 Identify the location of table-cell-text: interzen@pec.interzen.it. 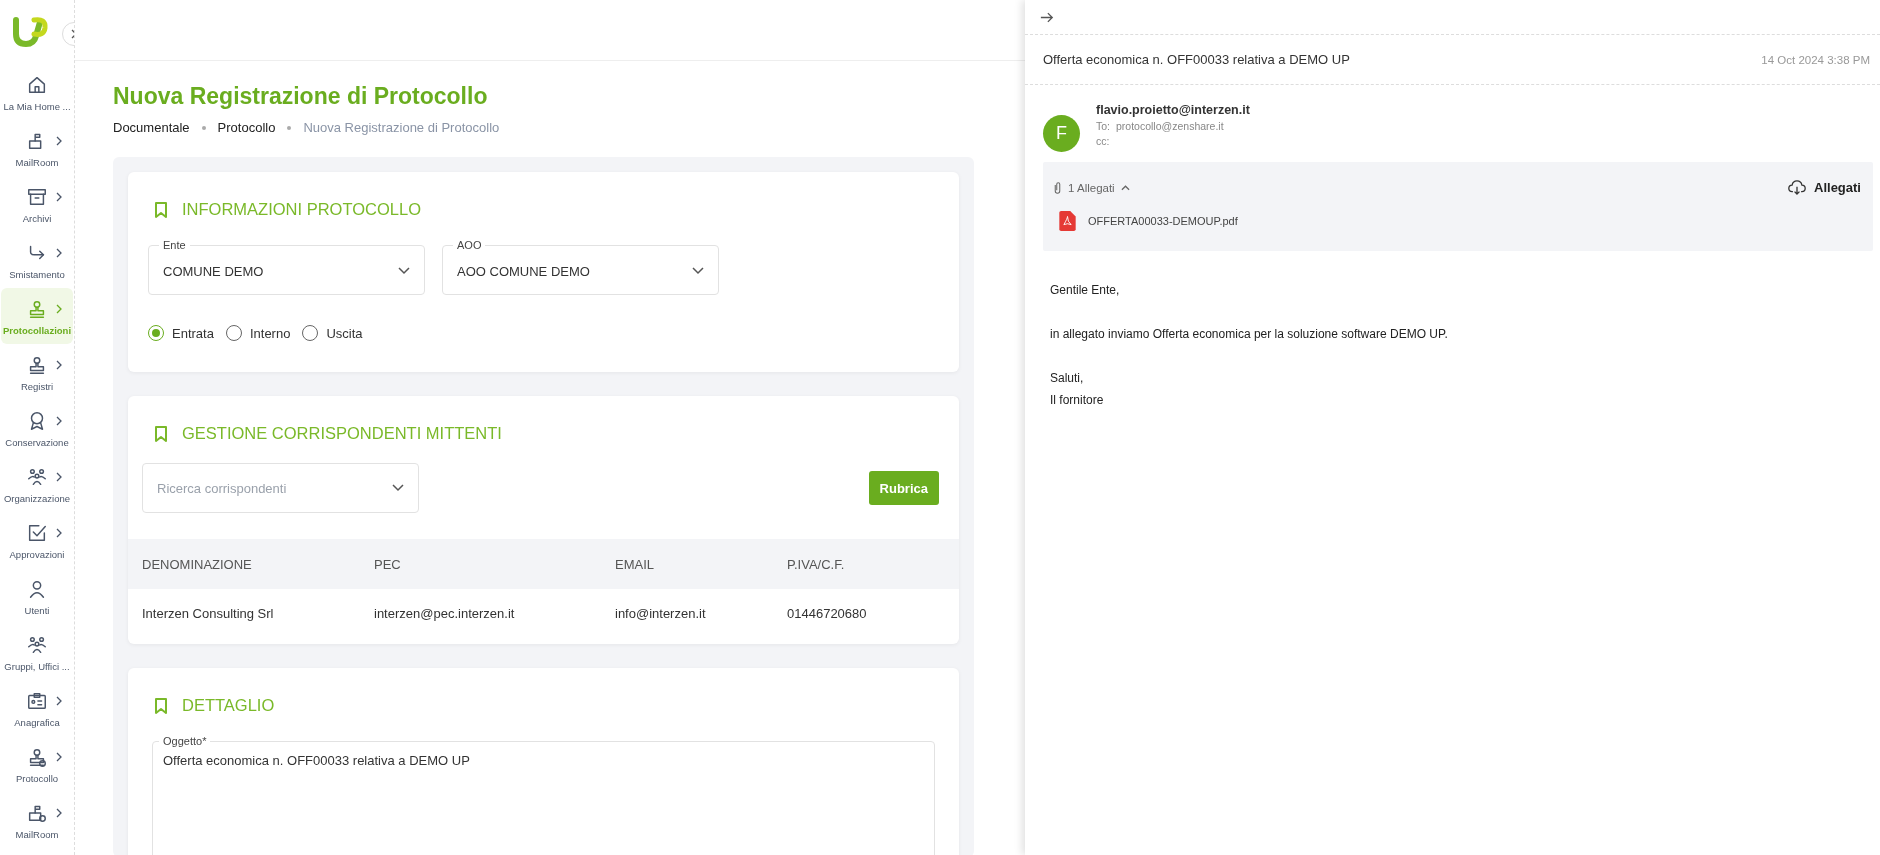
(445, 613).